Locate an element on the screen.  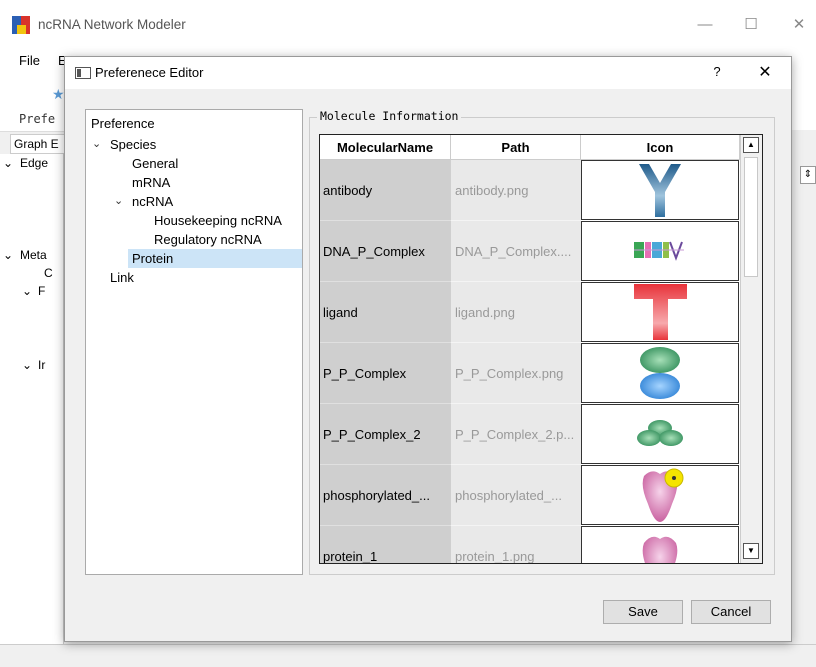
protein-complex-2-icon is located at coordinates (660, 433).